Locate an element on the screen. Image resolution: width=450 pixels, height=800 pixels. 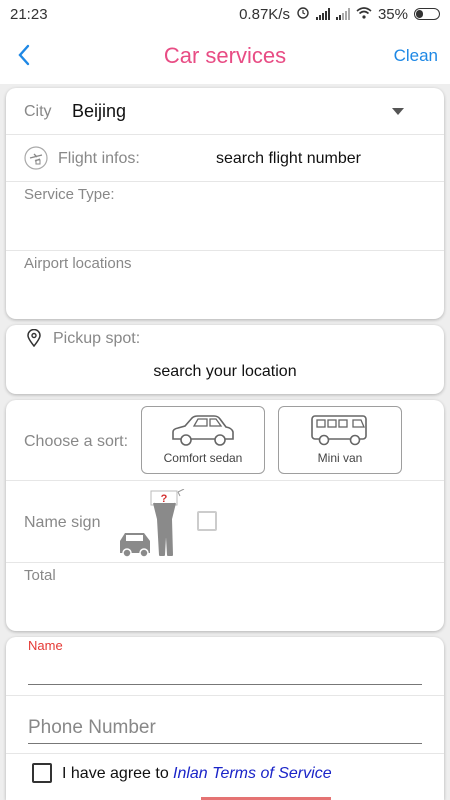
clean-button: Clean is located at coordinates (416, 56).